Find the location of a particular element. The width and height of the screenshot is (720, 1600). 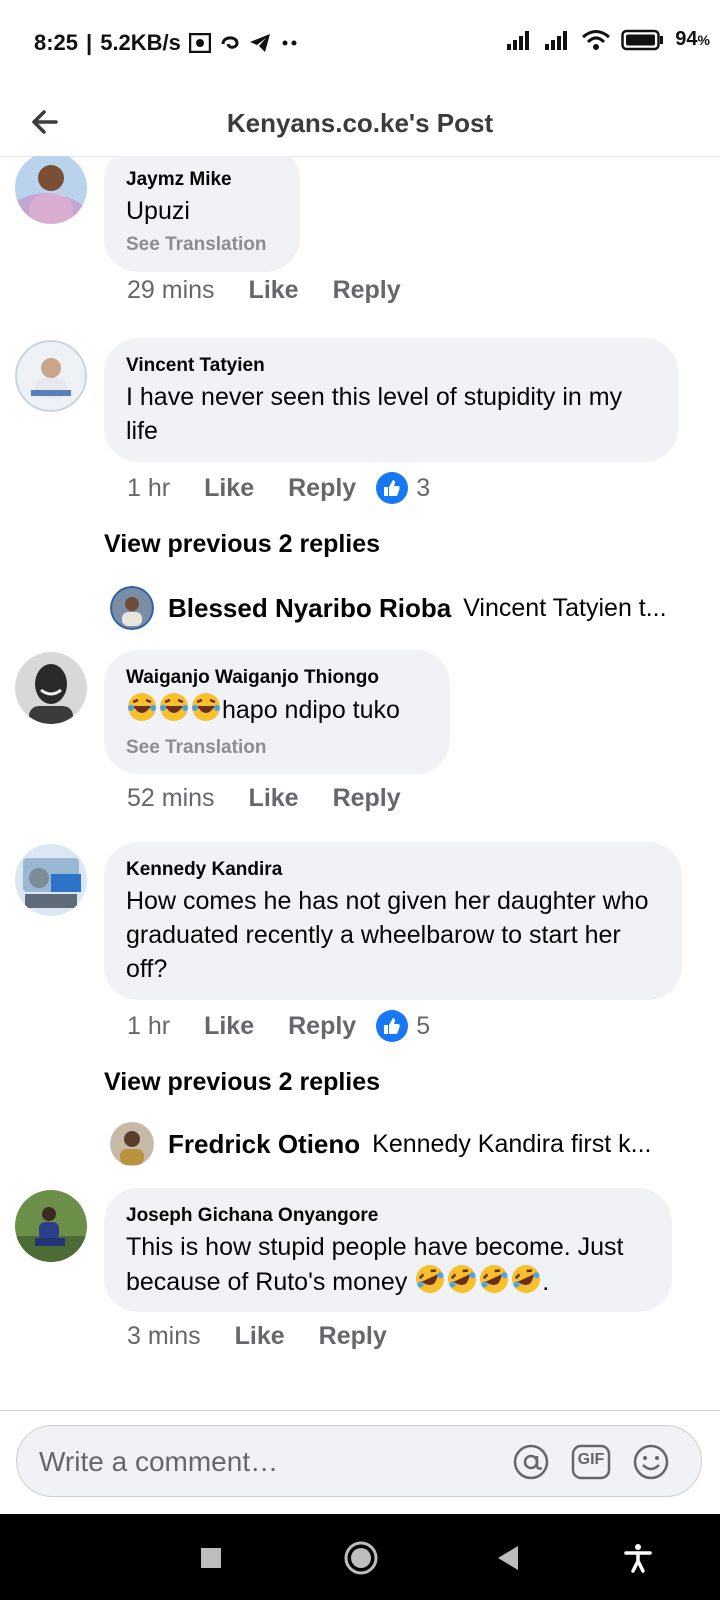

swirl-app-icon is located at coordinates (230, 43).